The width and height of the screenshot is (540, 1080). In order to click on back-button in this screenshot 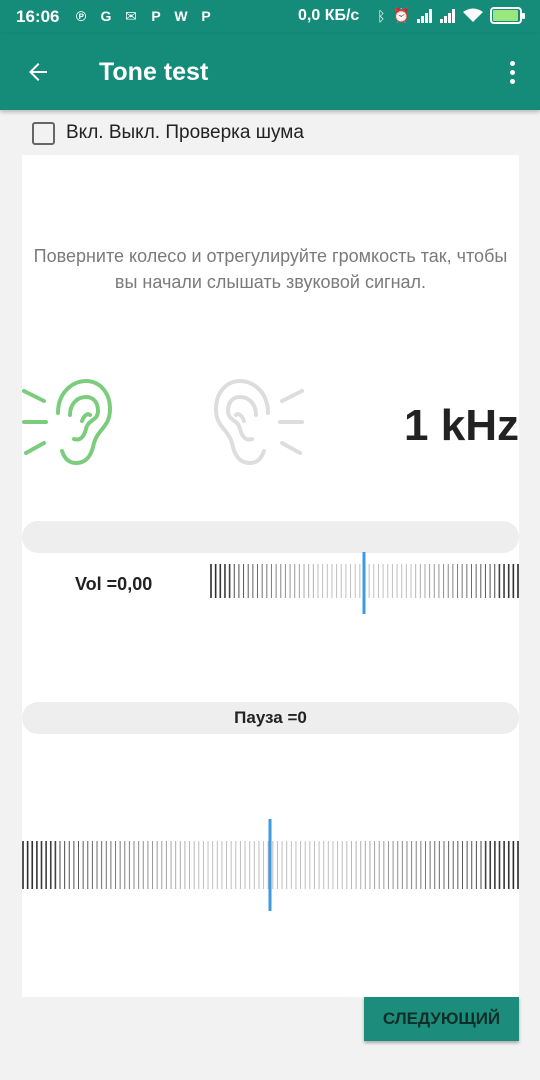, I will do `click(38, 72)`.